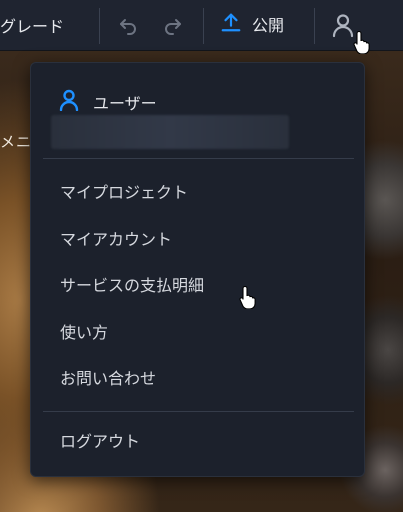  What do you see at coordinates (268, 25) in the screenshot?
I see `publish-label: 公開` at bounding box center [268, 25].